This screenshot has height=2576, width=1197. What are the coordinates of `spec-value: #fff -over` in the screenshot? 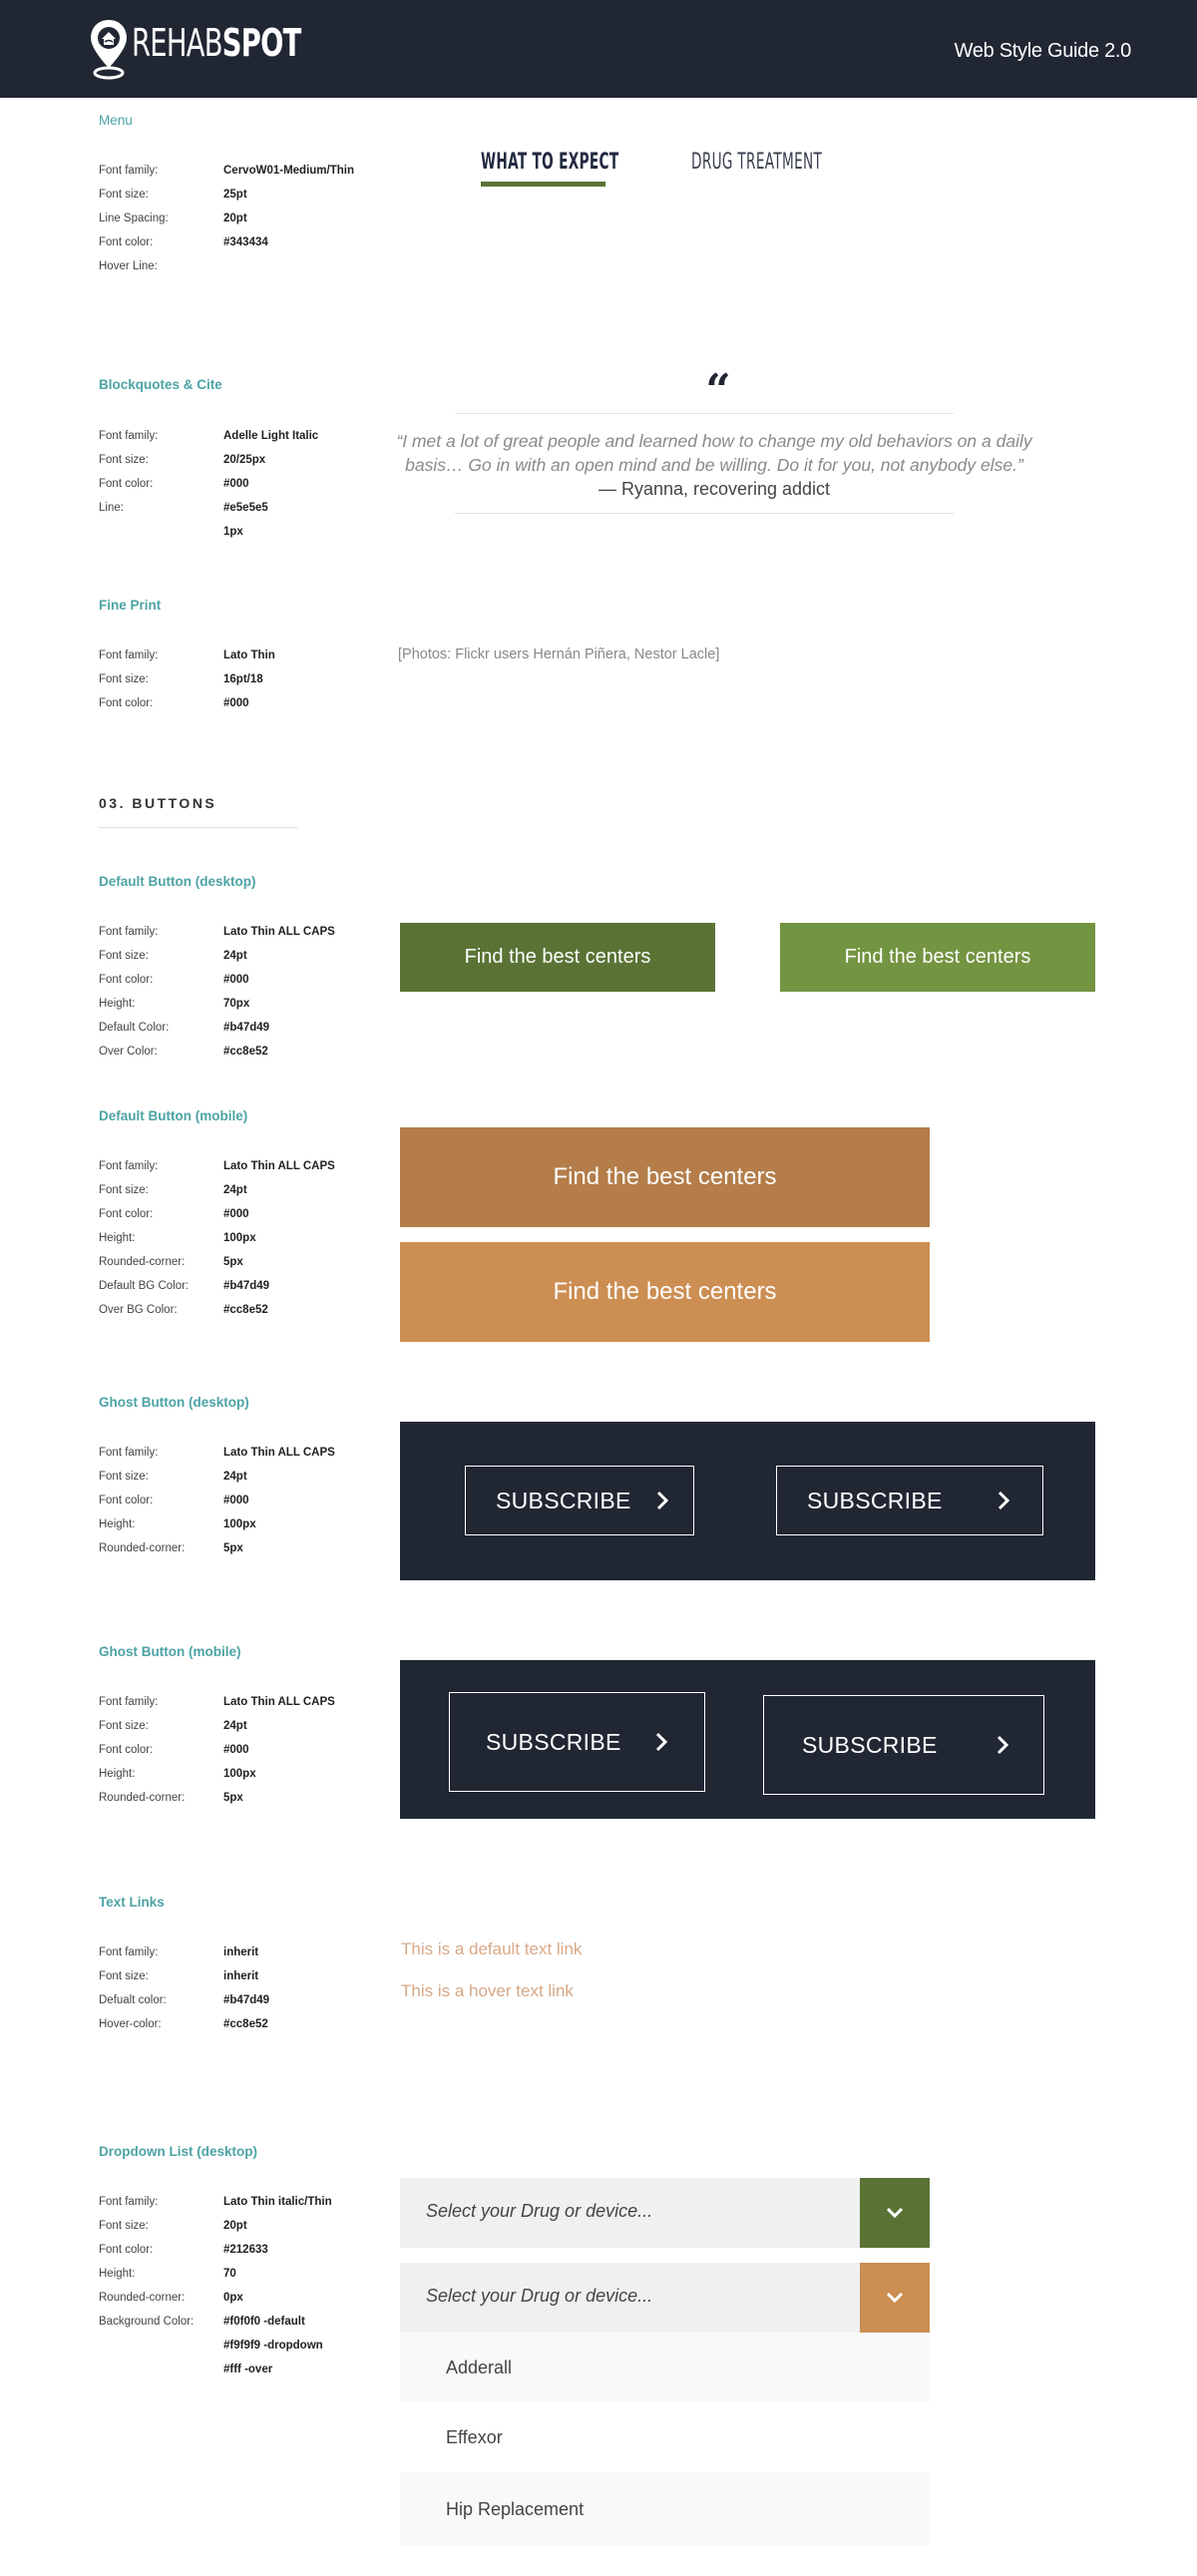 It's located at (248, 2369).